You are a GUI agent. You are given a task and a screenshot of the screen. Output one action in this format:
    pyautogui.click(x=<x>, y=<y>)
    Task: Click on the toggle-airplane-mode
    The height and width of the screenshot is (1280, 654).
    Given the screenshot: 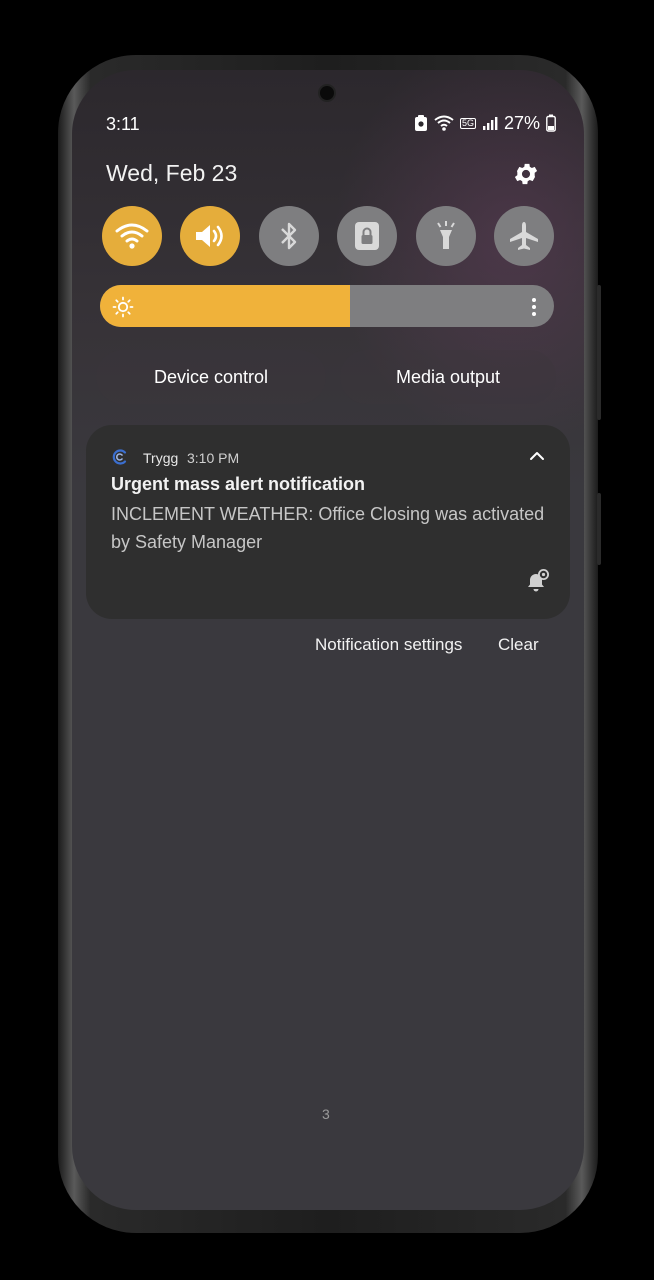 What is the action you would take?
    pyautogui.click(x=523, y=236)
    